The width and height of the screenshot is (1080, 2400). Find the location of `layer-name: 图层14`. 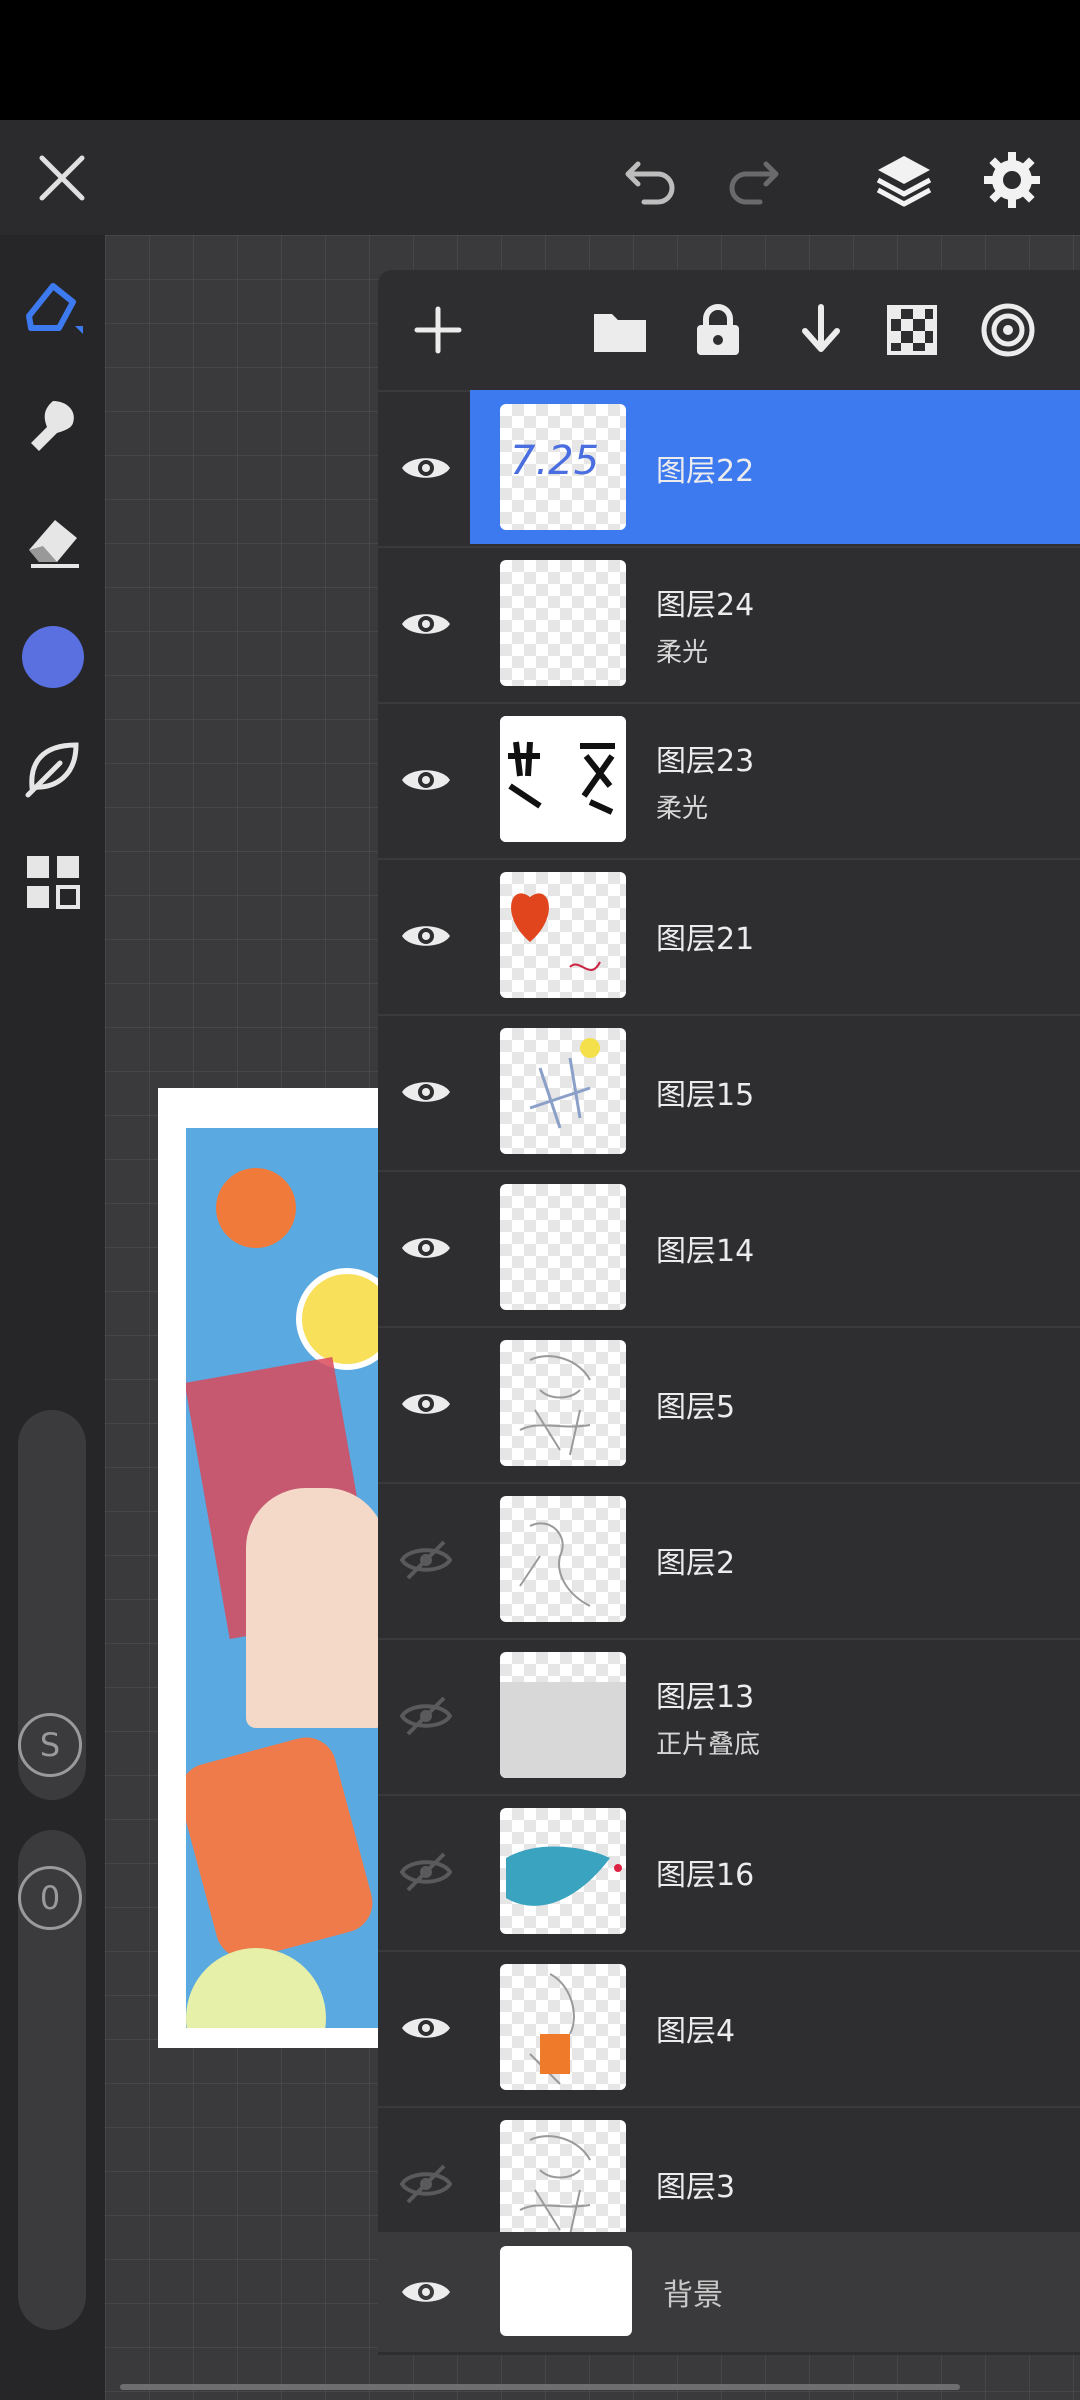

layer-name: 图层14 is located at coordinates (705, 1251).